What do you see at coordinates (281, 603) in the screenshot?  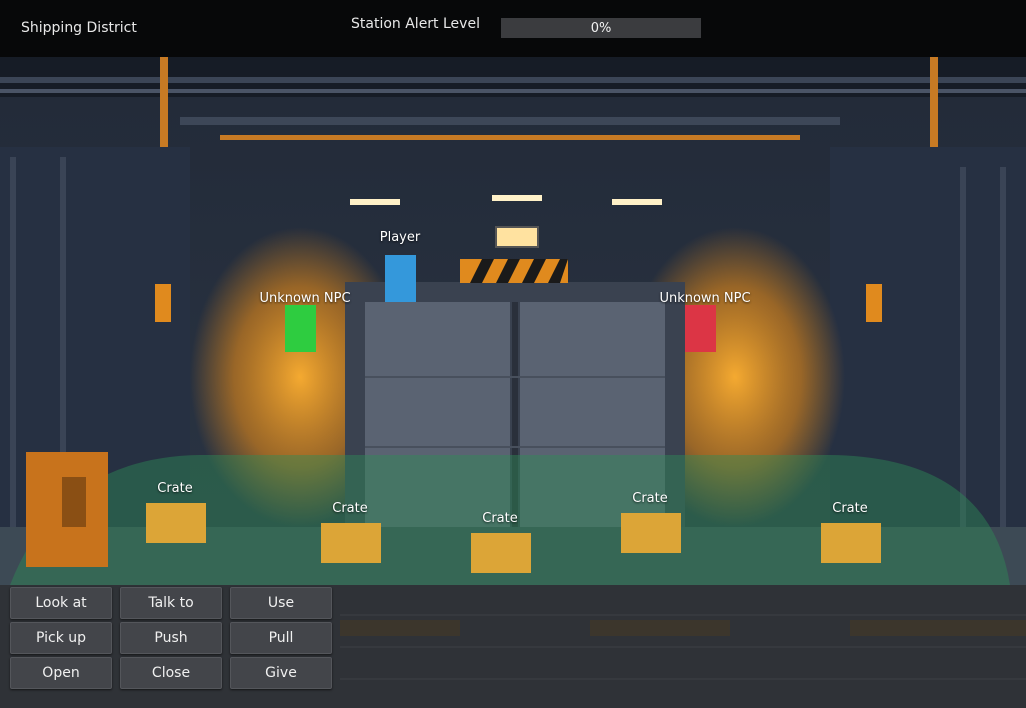 I see `verb-use-button: Use` at bounding box center [281, 603].